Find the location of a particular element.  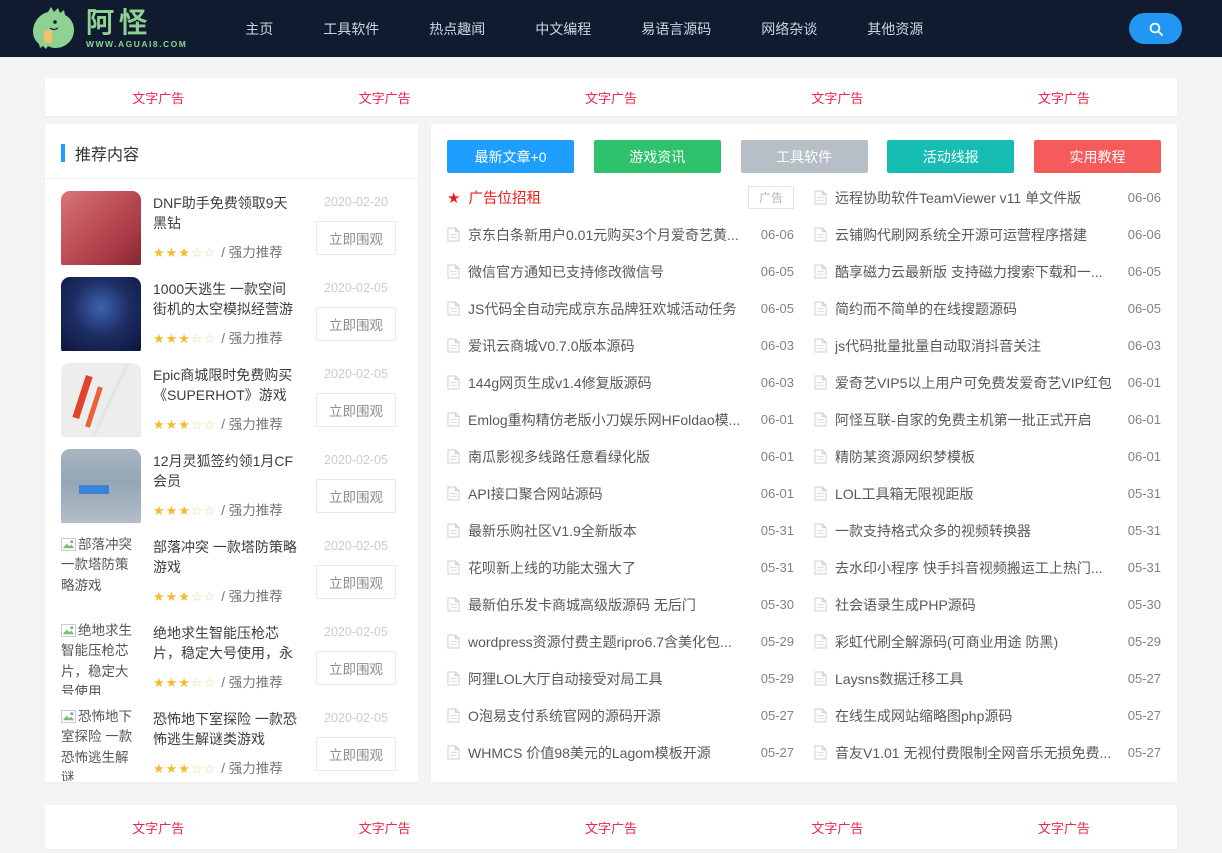

article-link: 社会语录生成PHP源码 is located at coordinates (977, 605).